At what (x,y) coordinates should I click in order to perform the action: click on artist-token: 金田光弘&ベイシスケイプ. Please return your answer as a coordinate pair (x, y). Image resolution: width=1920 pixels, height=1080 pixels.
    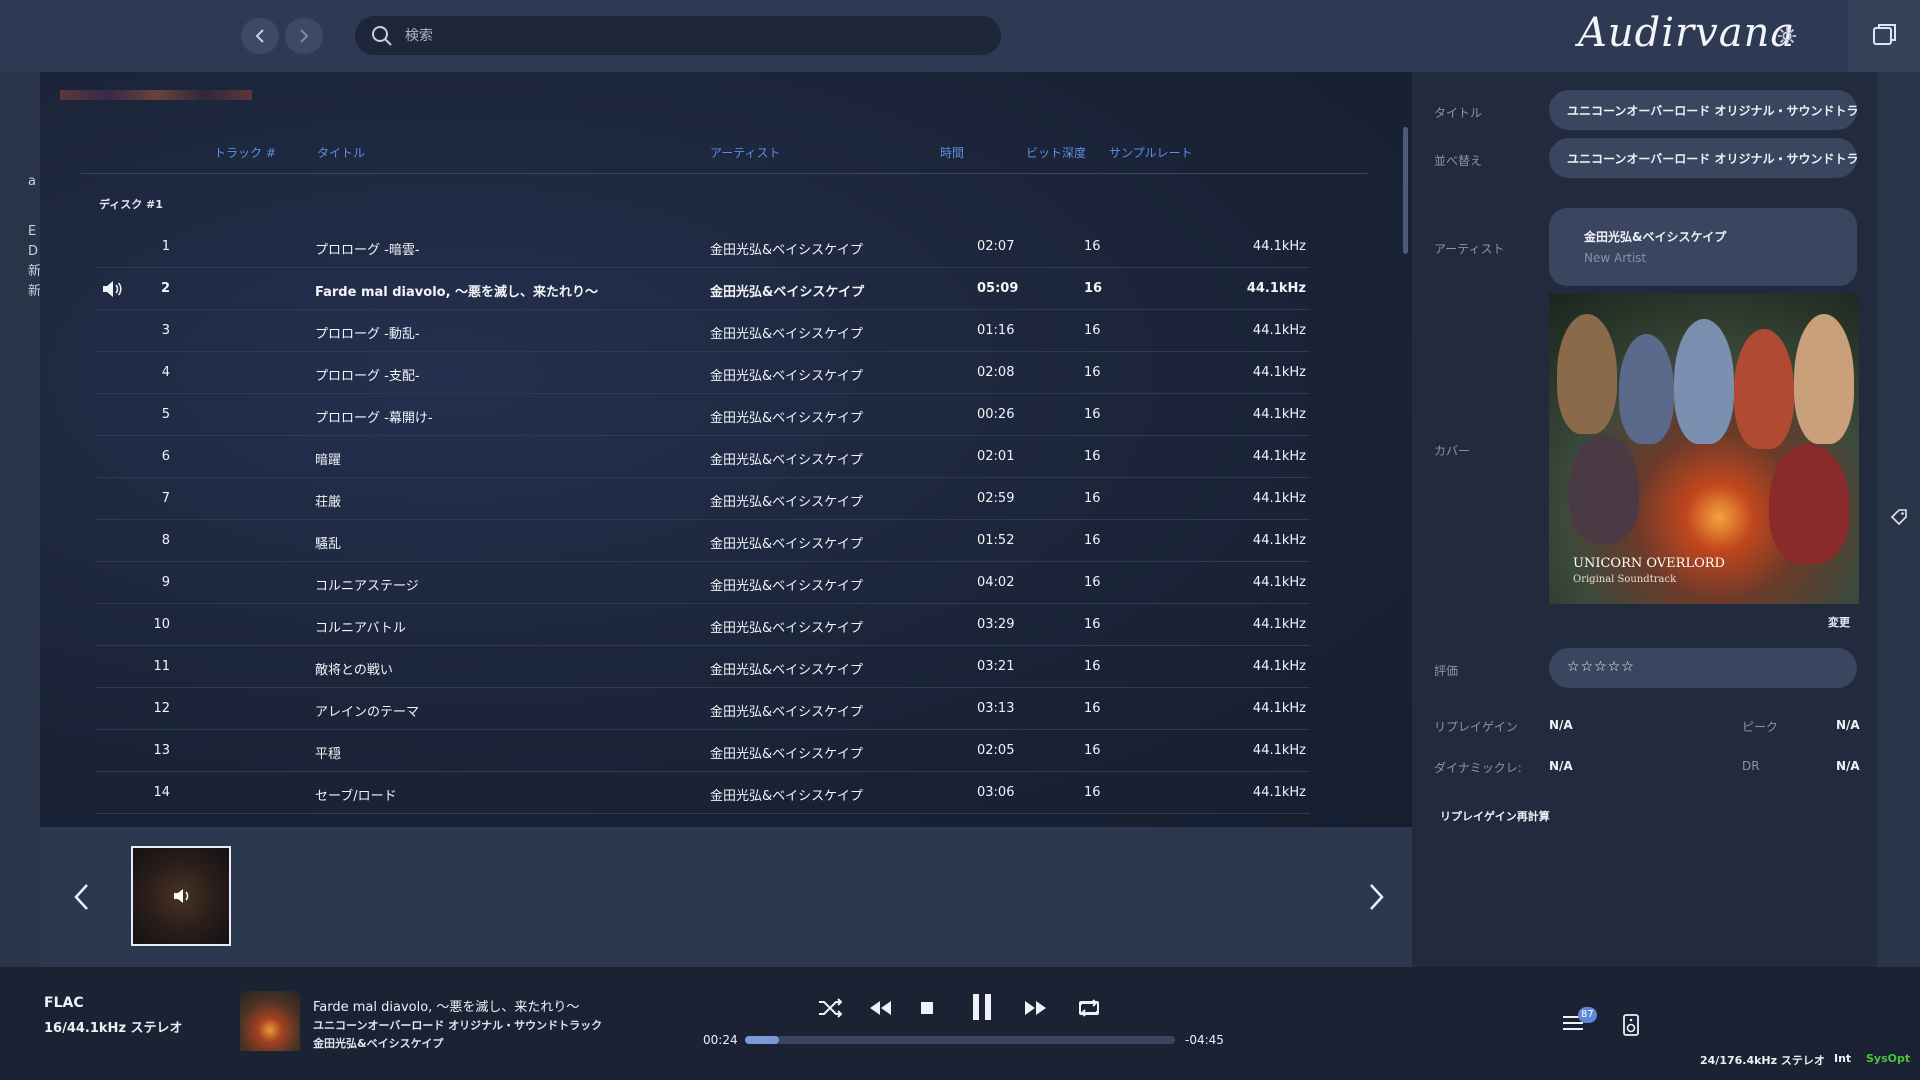
    Looking at the image, I should click on (1703, 236).